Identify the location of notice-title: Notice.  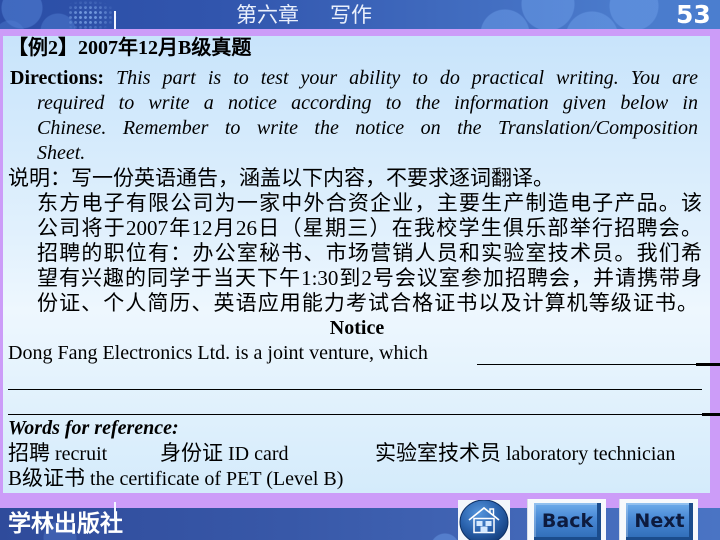
(357, 328).